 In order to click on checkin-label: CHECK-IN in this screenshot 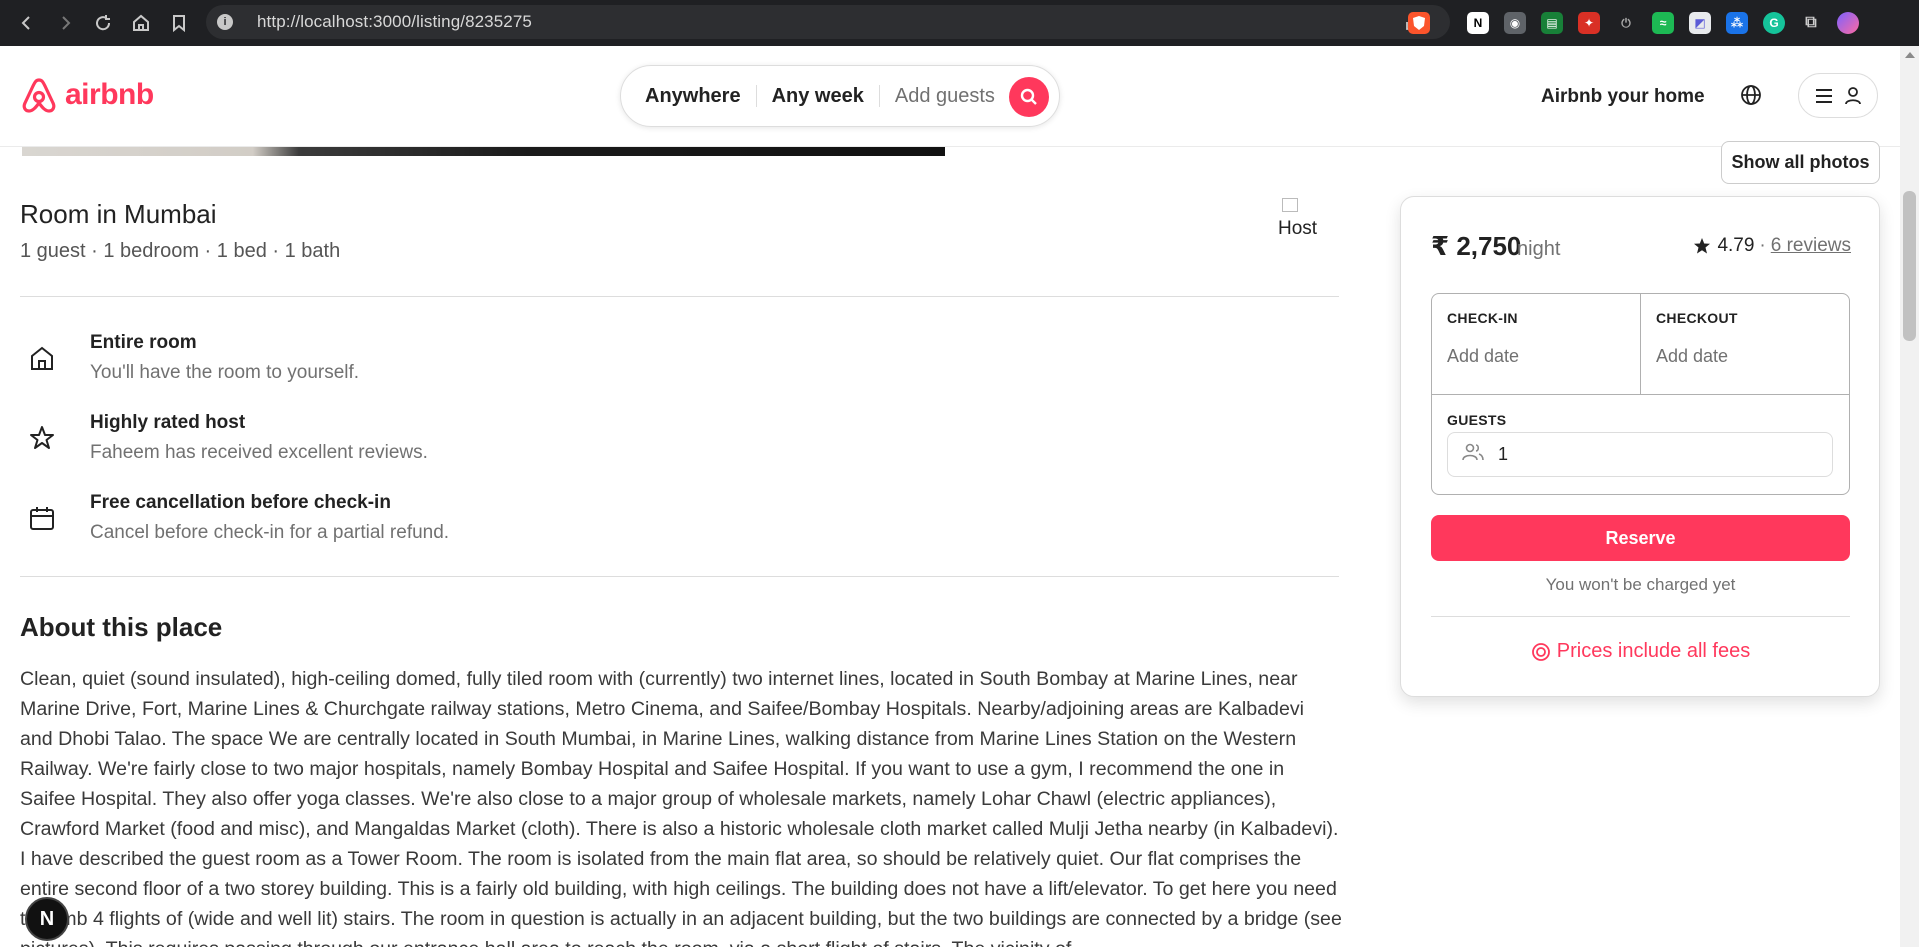, I will do `click(1482, 318)`.